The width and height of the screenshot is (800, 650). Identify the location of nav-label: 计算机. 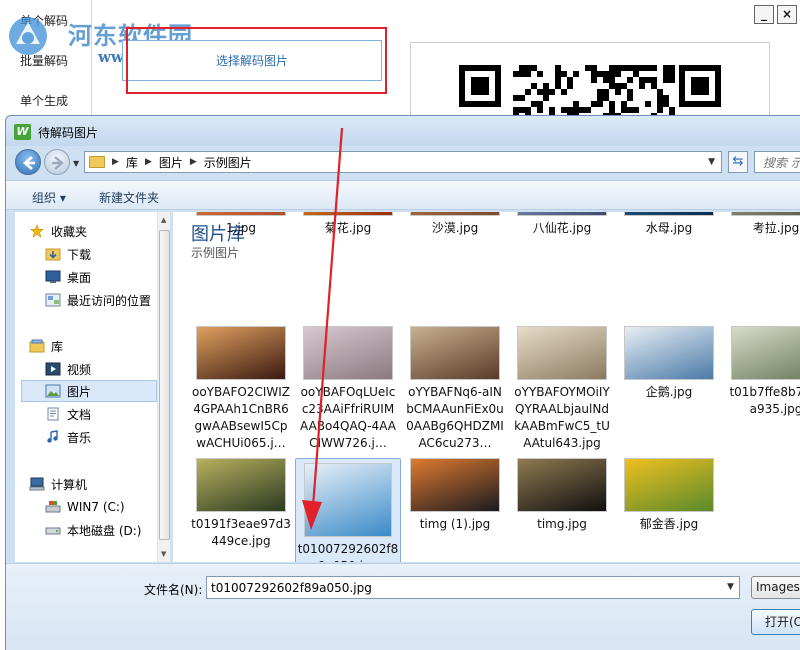
(69, 484).